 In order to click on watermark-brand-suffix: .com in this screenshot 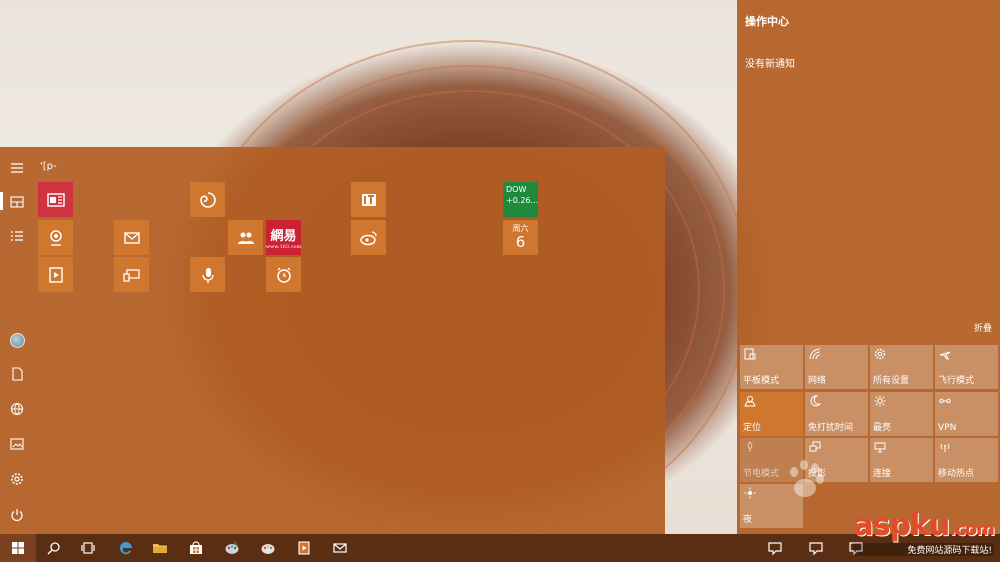, I will do `click(972, 529)`.